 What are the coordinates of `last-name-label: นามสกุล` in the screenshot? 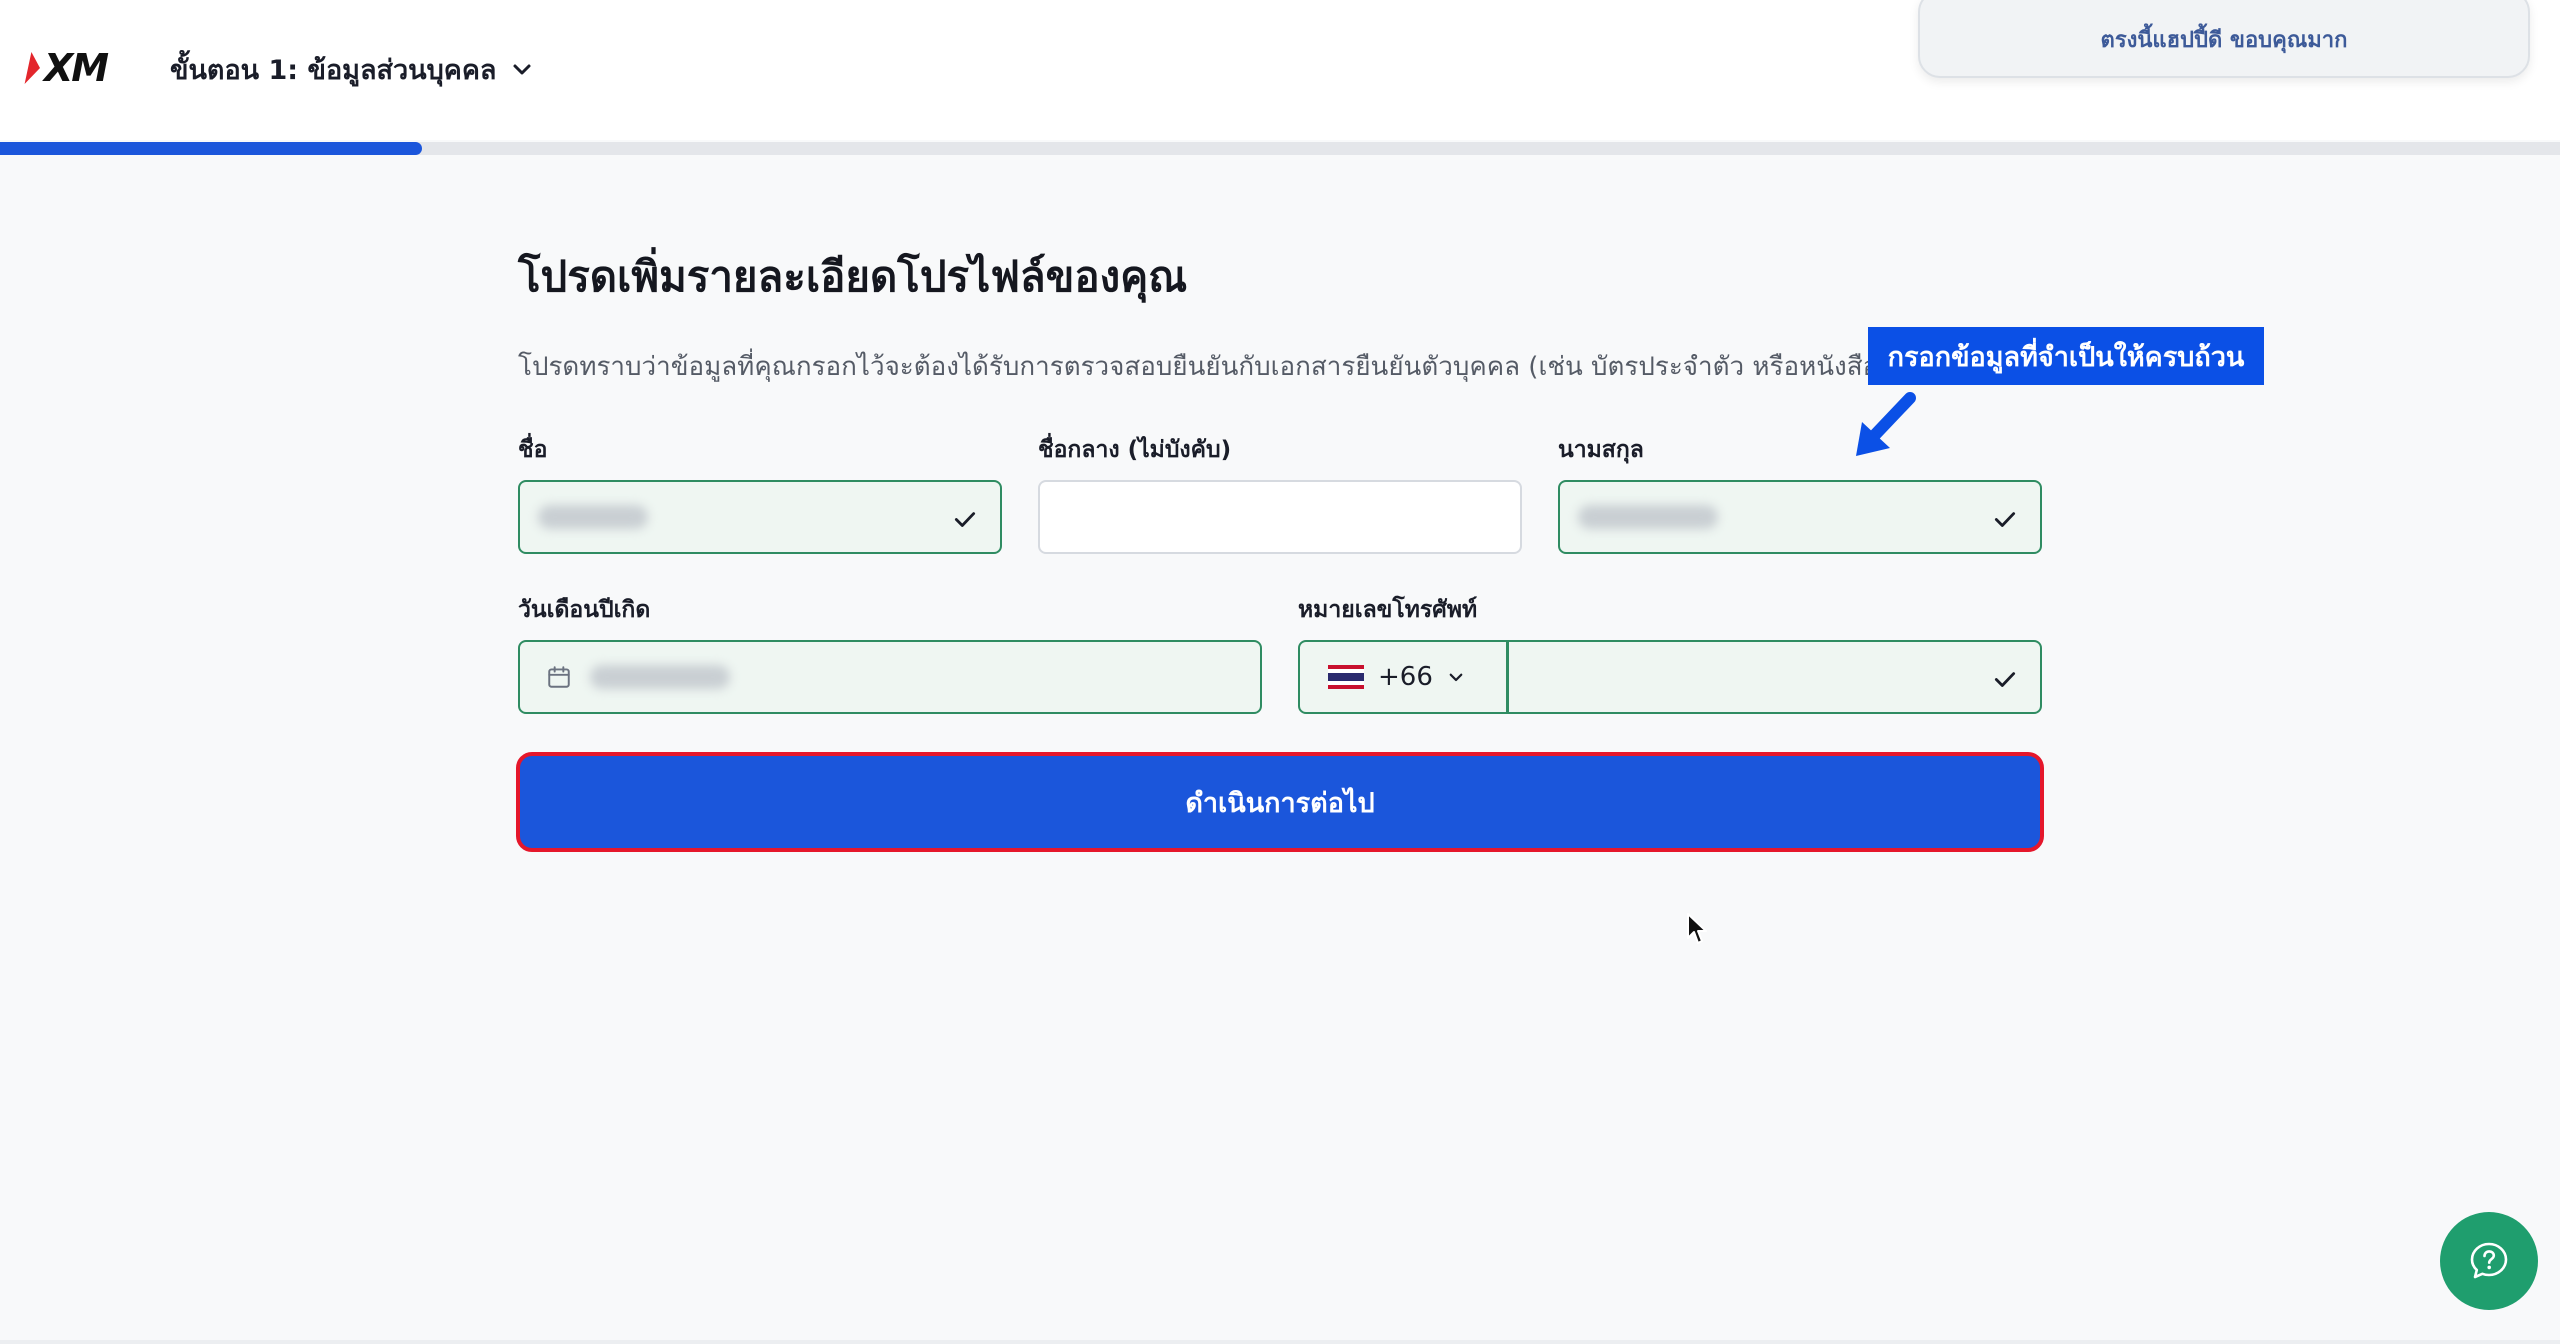 It's located at (1601, 450).